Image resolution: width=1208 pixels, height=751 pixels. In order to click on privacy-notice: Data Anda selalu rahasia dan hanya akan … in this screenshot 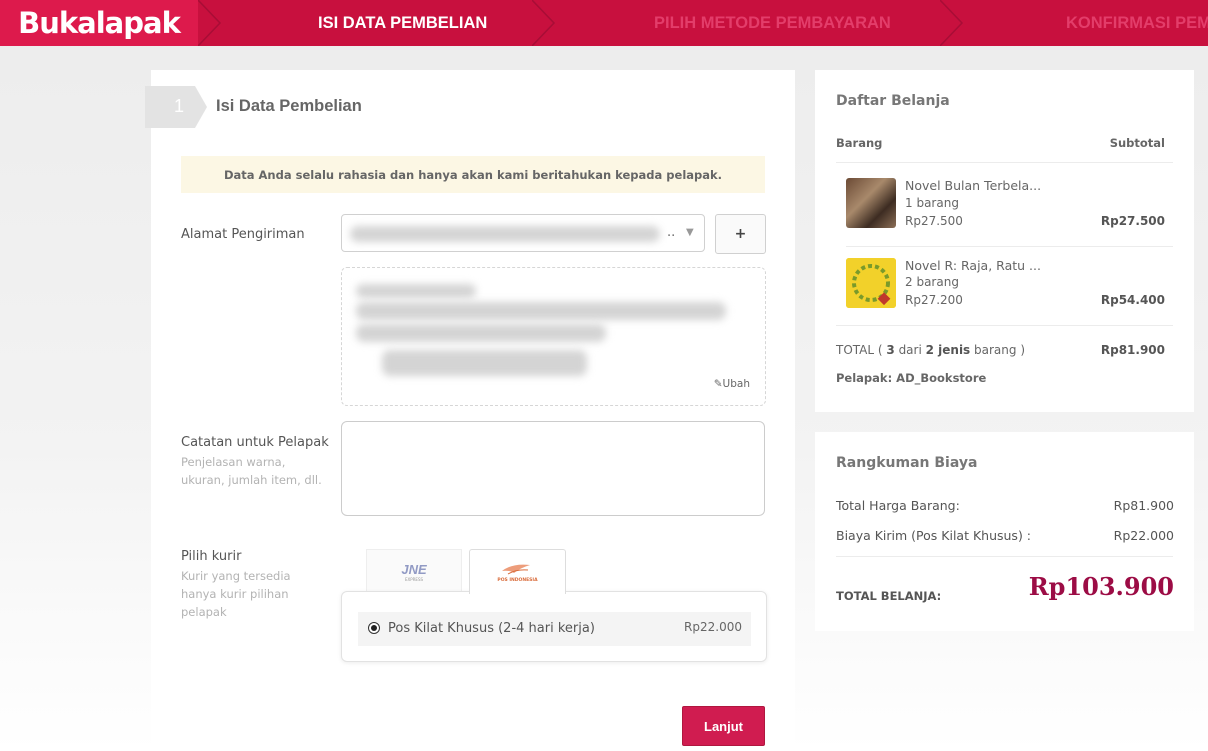, I will do `click(473, 174)`.